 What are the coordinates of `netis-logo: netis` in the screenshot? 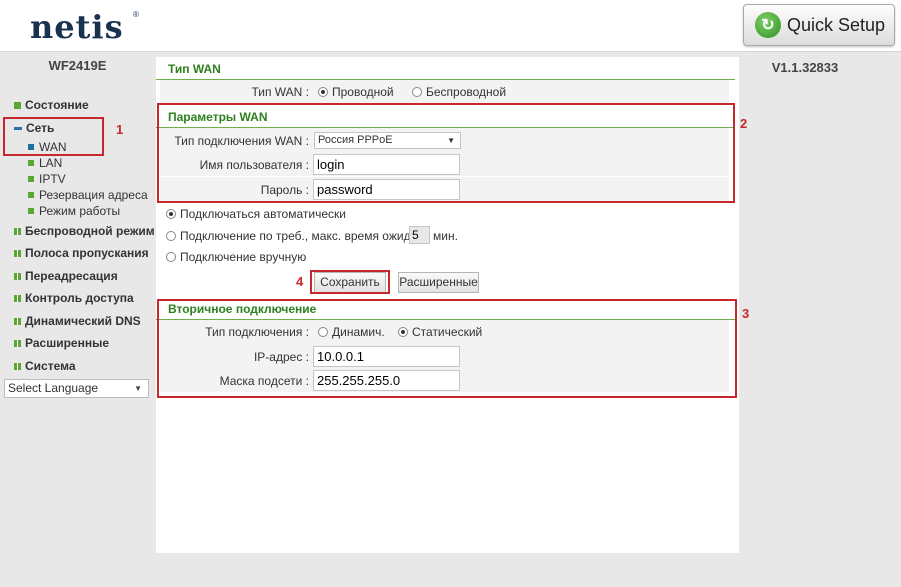 It's located at (77, 27).